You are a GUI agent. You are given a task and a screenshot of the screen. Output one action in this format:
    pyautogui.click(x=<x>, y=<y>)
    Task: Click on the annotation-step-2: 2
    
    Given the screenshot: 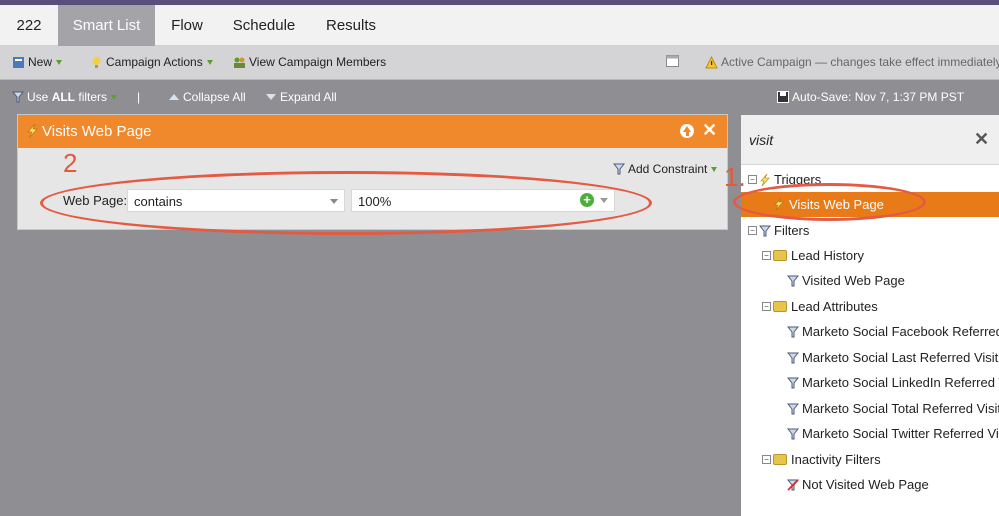 What is the action you would take?
    pyautogui.click(x=70, y=163)
    